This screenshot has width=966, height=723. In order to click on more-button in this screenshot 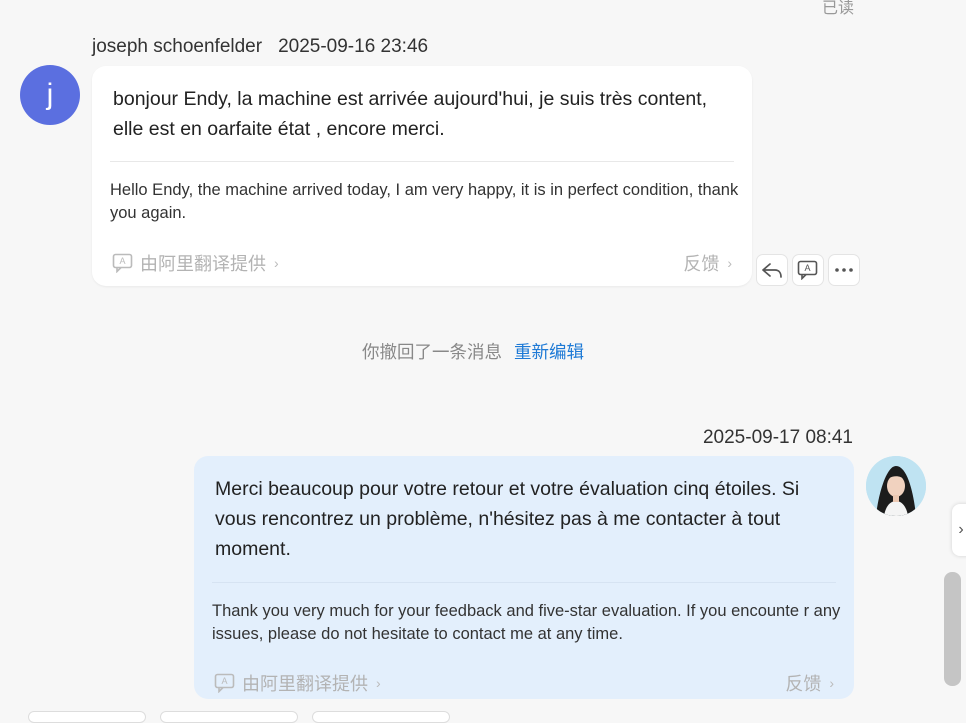, I will do `click(844, 270)`.